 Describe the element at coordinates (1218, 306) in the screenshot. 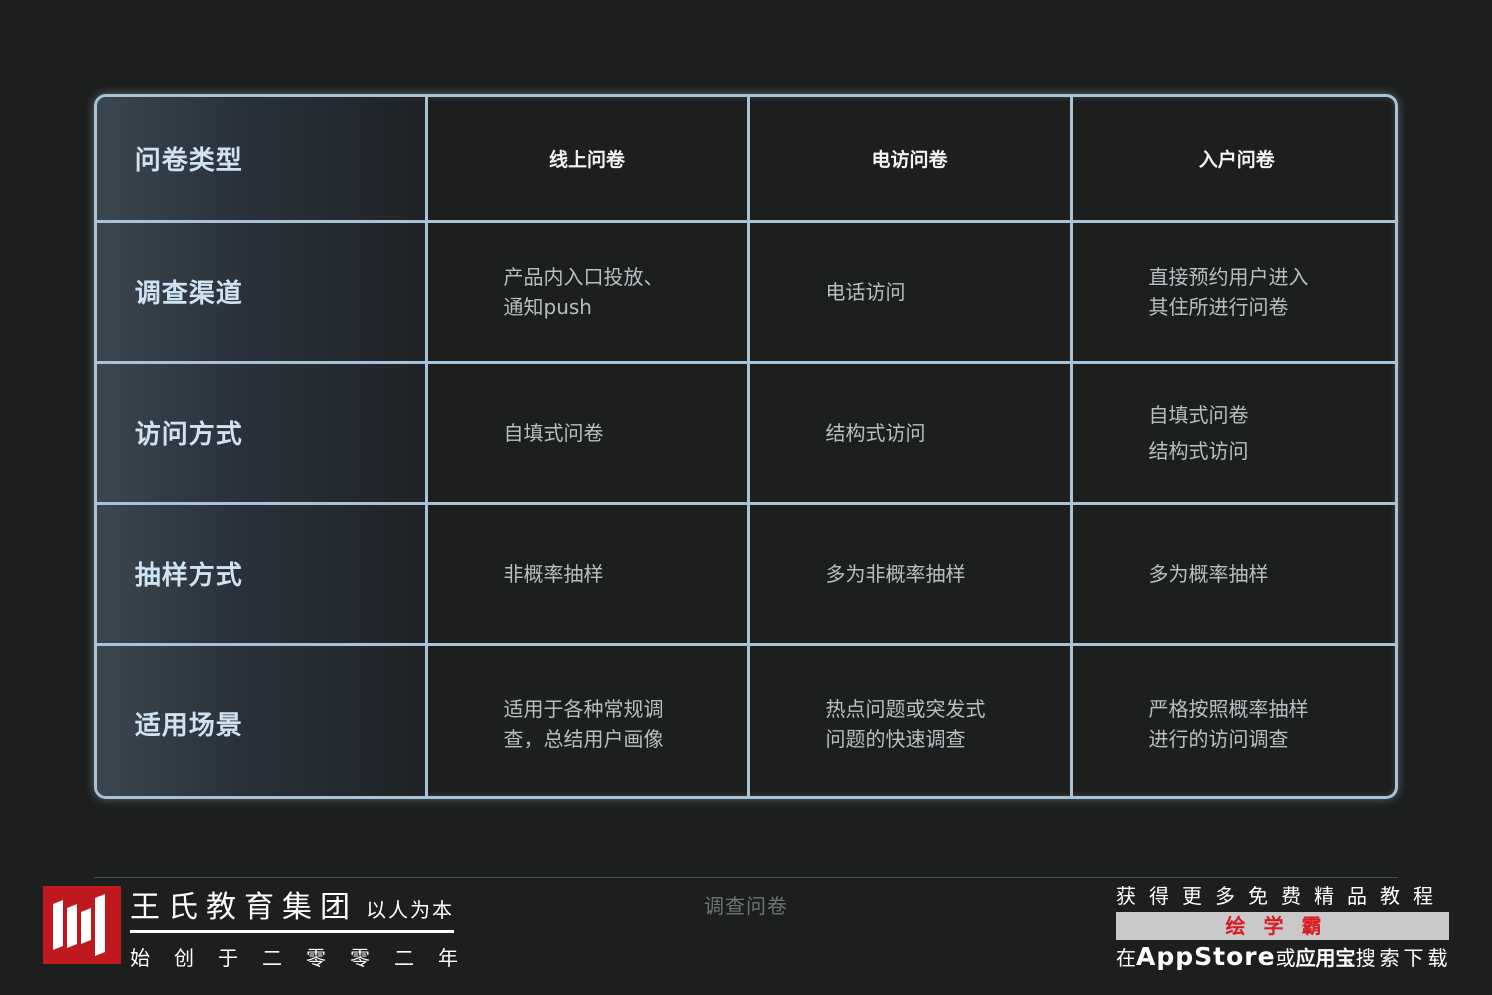

I see `cell-line: 其住所进行问卷` at that location.